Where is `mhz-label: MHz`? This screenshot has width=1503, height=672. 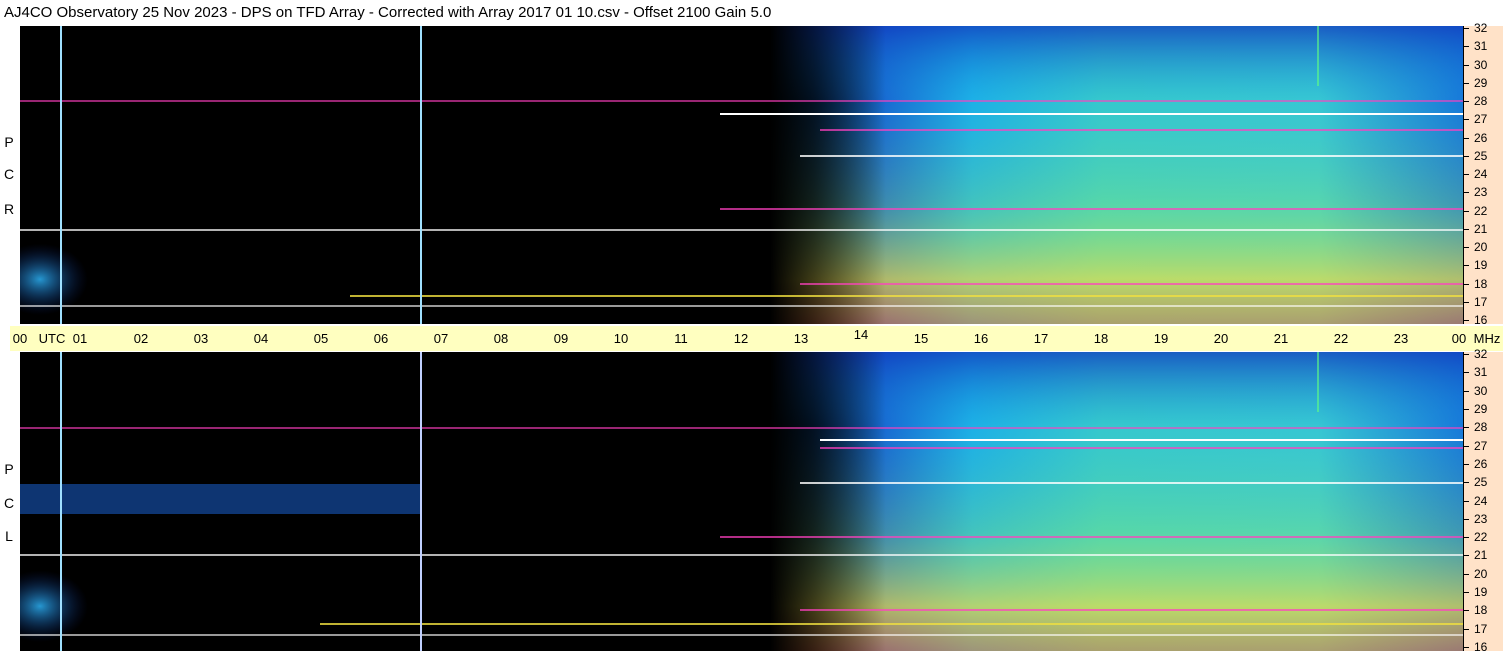 mhz-label: MHz is located at coordinates (1487, 338).